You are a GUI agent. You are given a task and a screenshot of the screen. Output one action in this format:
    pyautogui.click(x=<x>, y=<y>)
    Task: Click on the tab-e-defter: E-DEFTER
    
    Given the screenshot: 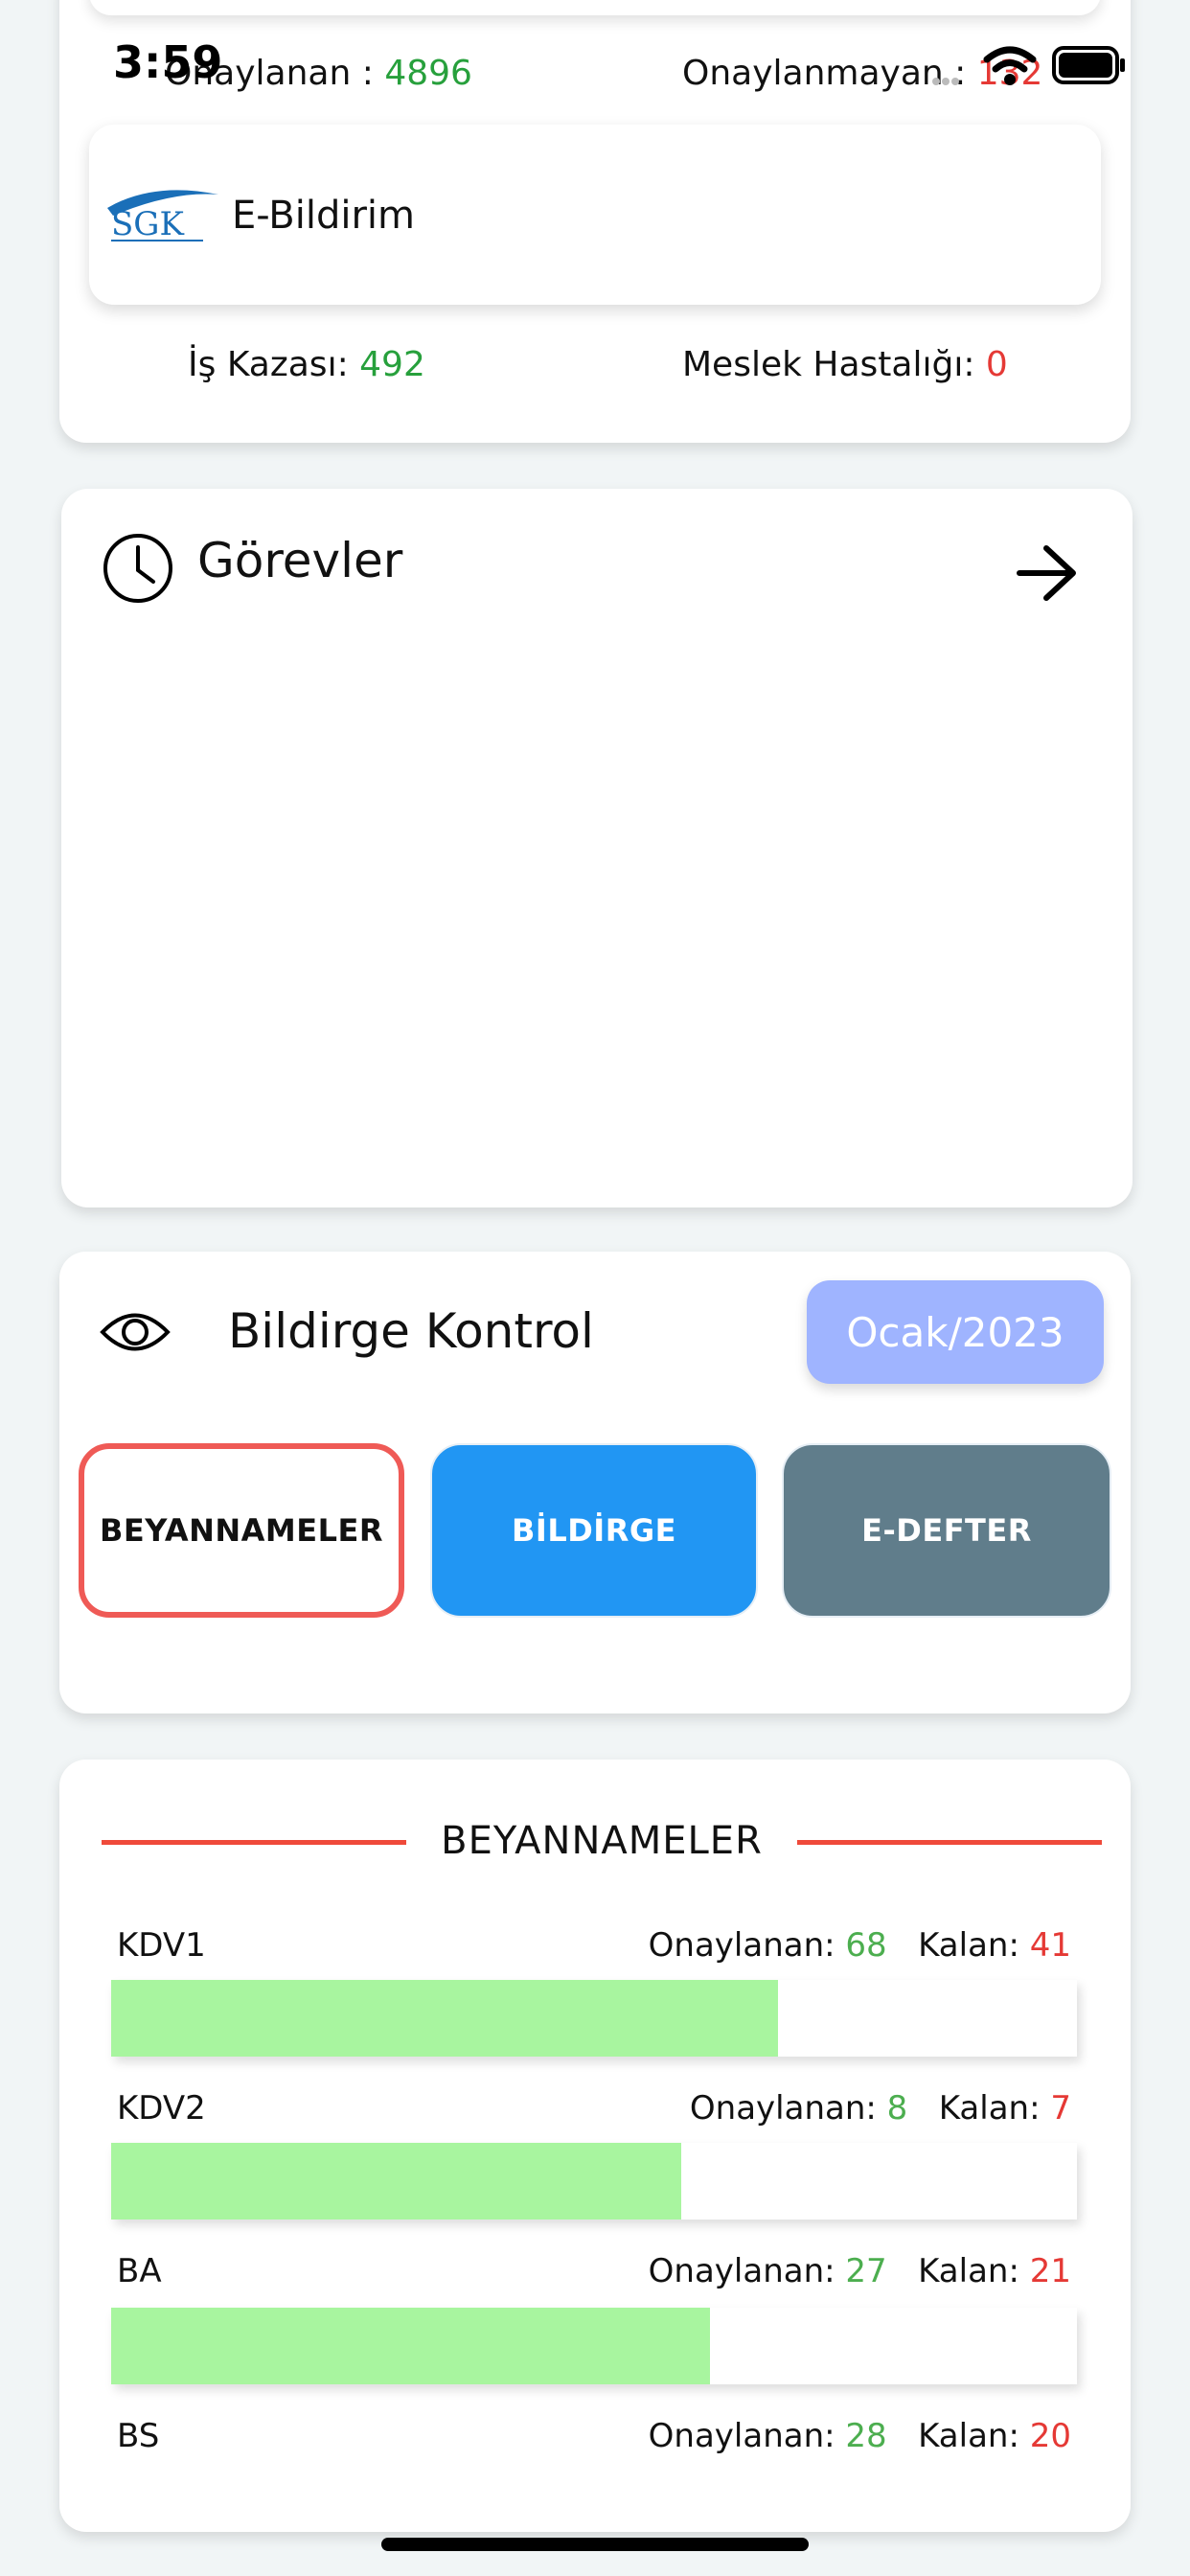 What is the action you would take?
    pyautogui.click(x=947, y=1530)
    